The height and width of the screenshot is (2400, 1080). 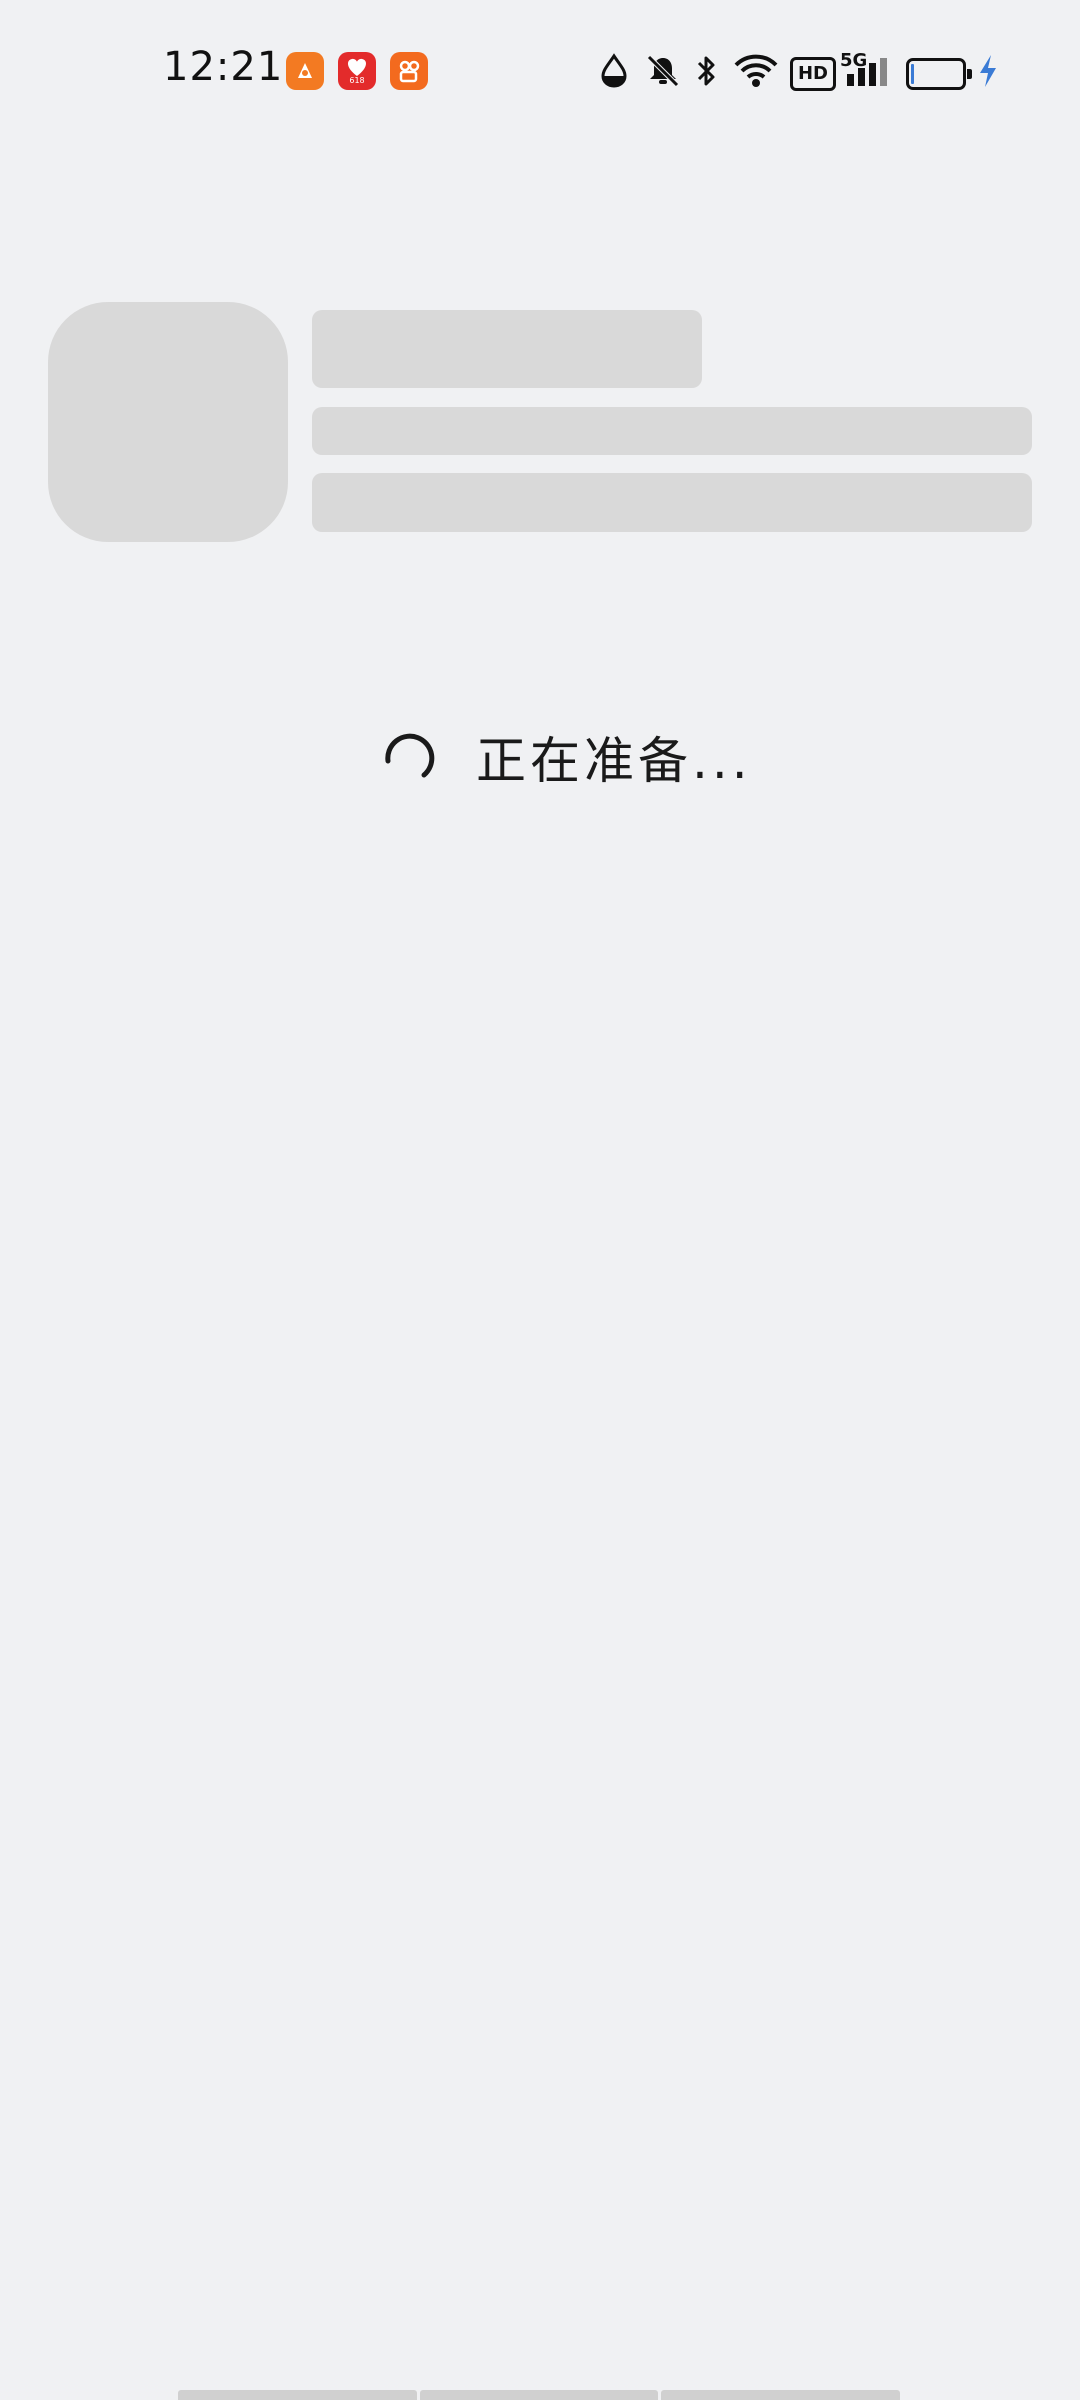 What do you see at coordinates (813, 74) in the screenshot?
I see `hd-badge: HD` at bounding box center [813, 74].